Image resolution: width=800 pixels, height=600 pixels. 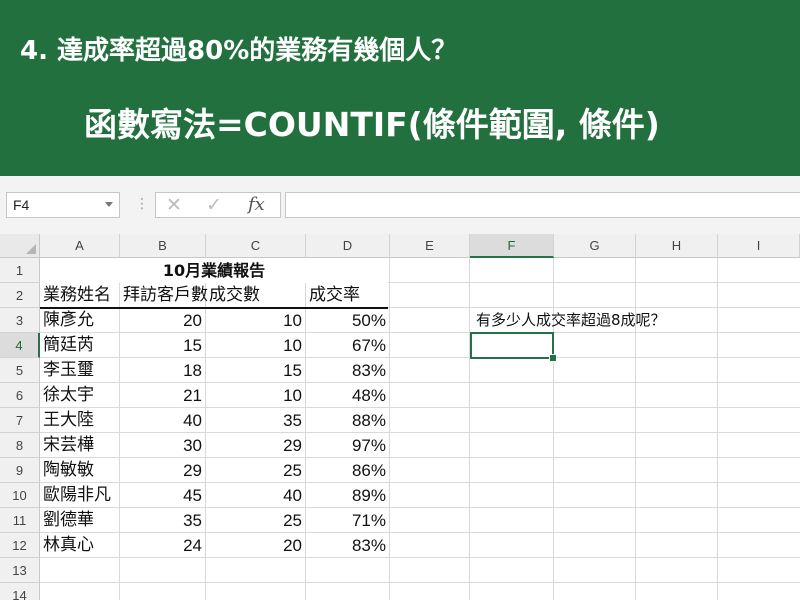 I want to click on row-header: 6, so click(x=20, y=395).